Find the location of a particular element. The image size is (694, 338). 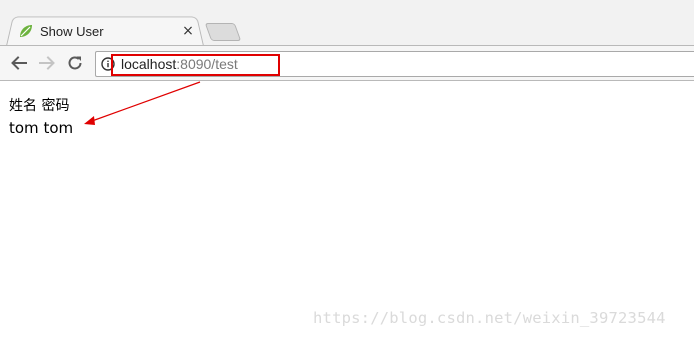

info-icon is located at coordinates (108, 64).